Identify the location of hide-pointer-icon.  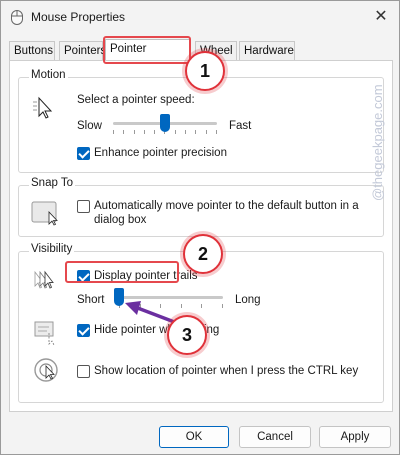
(44, 333).